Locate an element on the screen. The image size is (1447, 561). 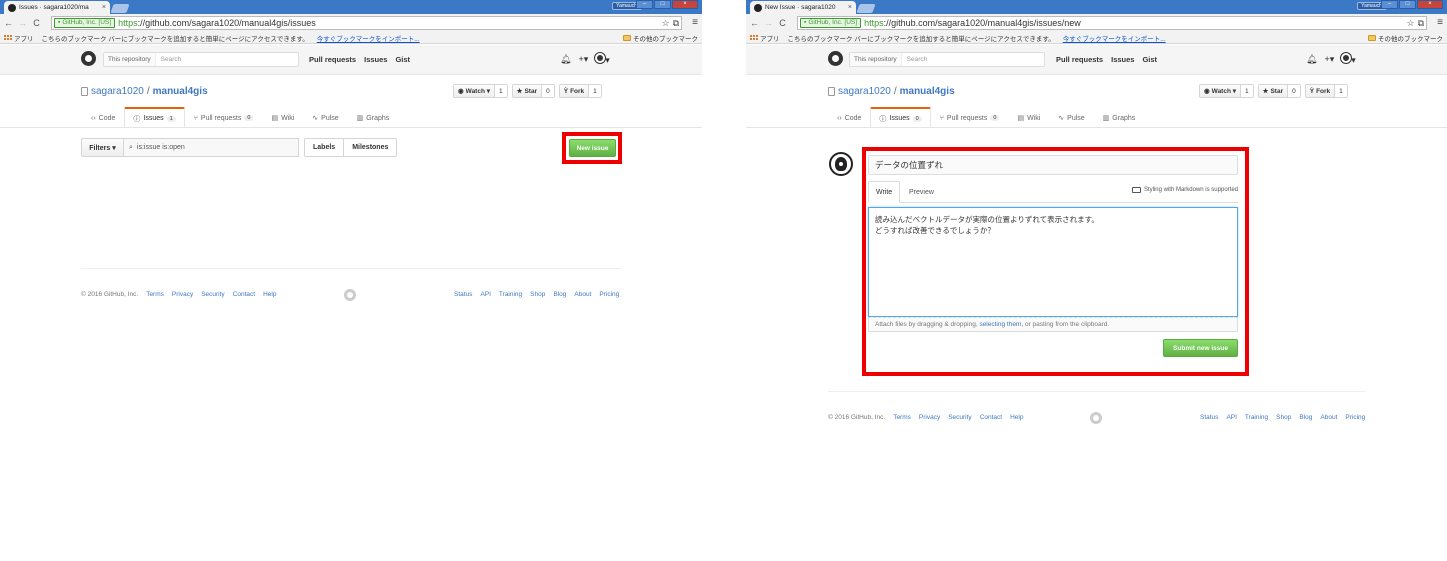
create-new-plus-icon: +▾ is located at coordinates (1329, 59).